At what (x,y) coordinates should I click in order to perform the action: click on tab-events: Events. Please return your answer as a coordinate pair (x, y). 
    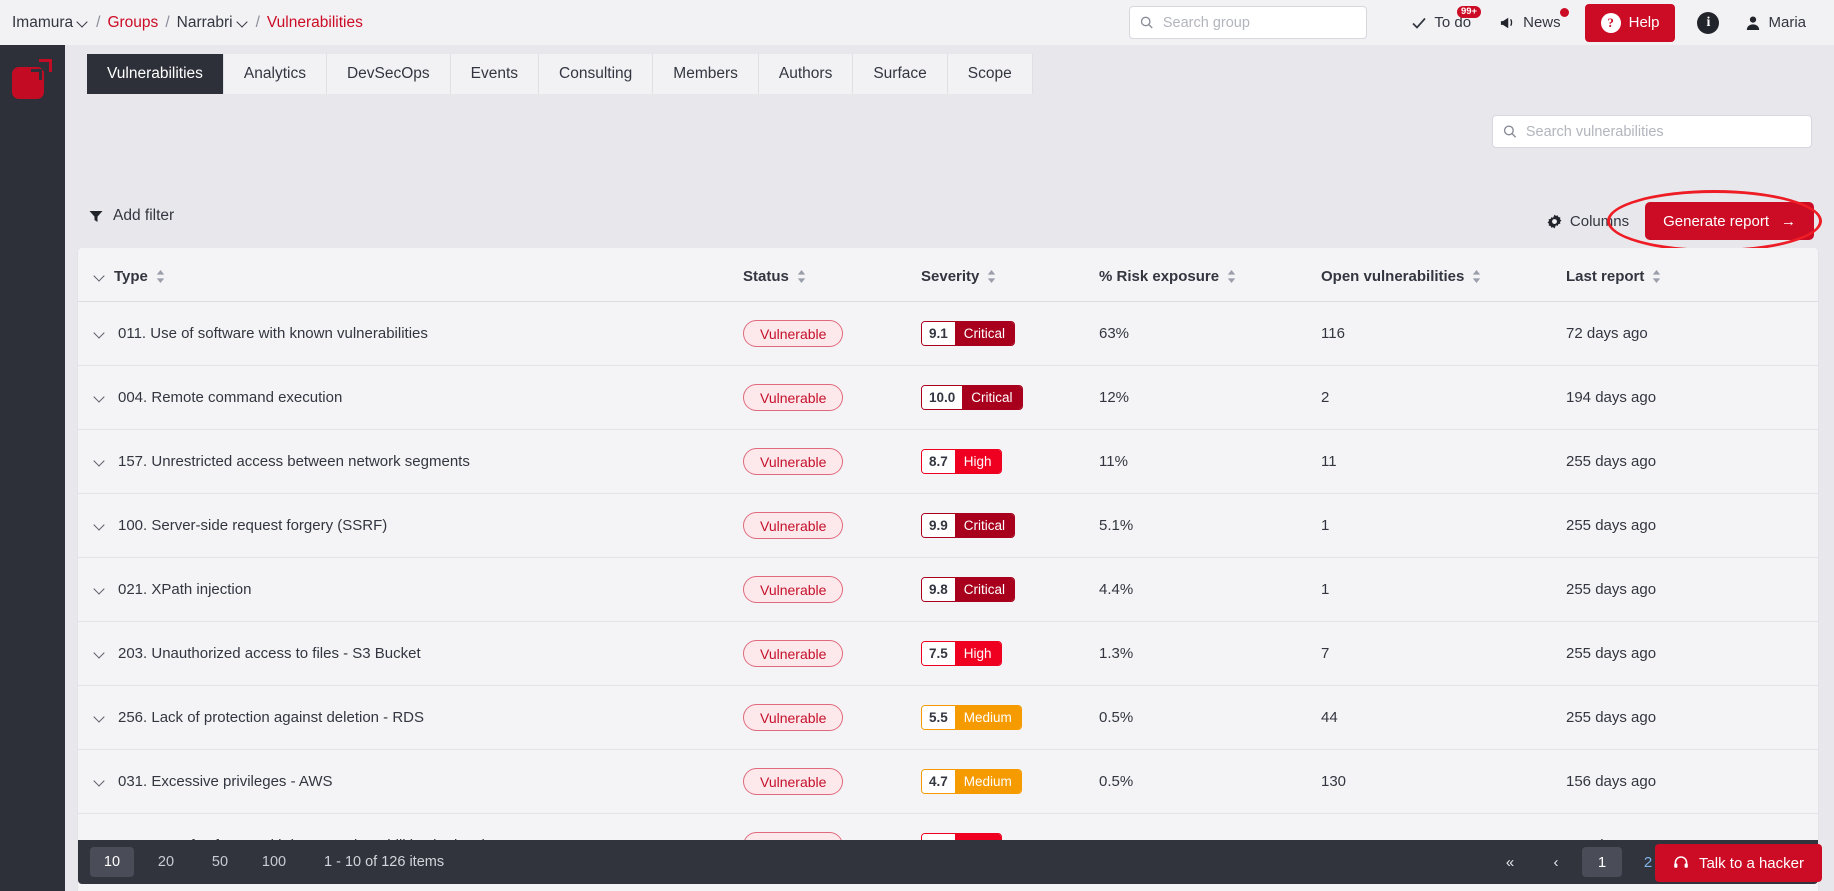
    Looking at the image, I should click on (495, 74).